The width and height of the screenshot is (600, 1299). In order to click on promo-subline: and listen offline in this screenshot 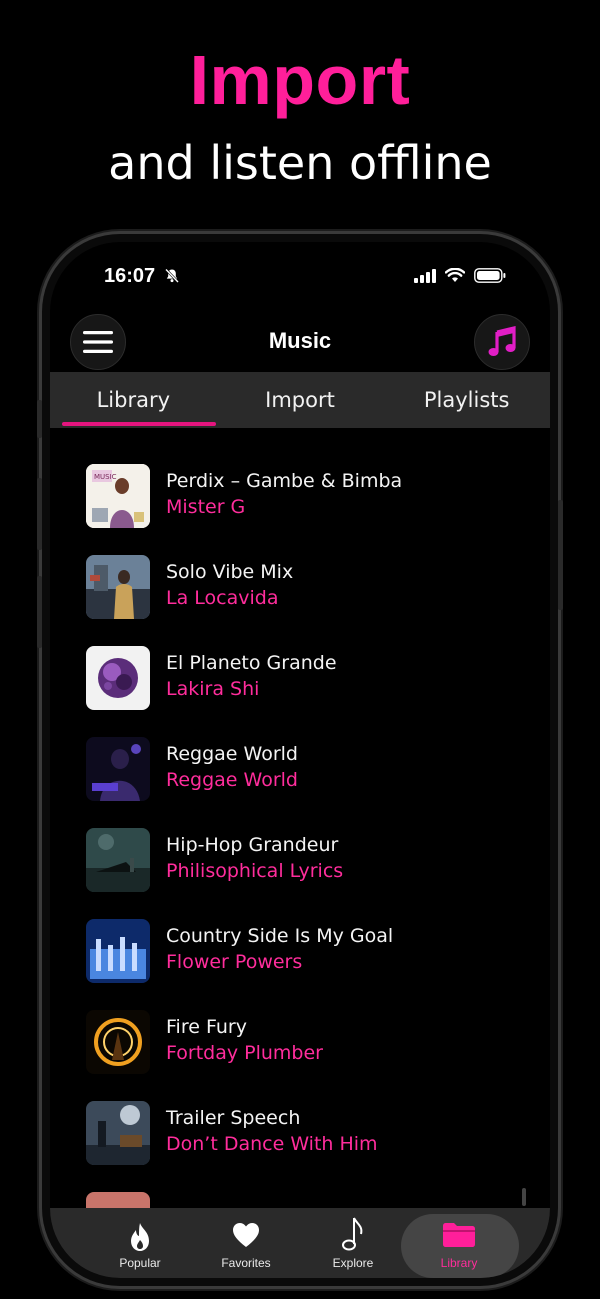, I will do `click(300, 163)`.